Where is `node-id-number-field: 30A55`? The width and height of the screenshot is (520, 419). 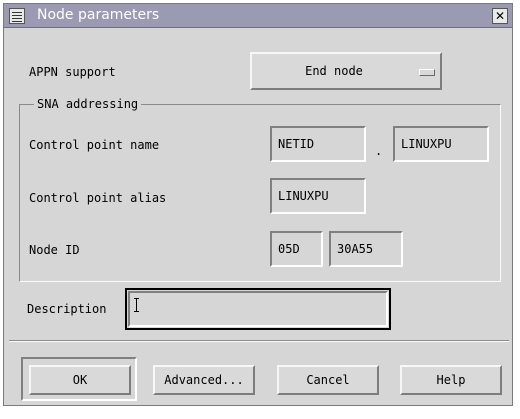 node-id-number-field: 30A55 is located at coordinates (366, 249).